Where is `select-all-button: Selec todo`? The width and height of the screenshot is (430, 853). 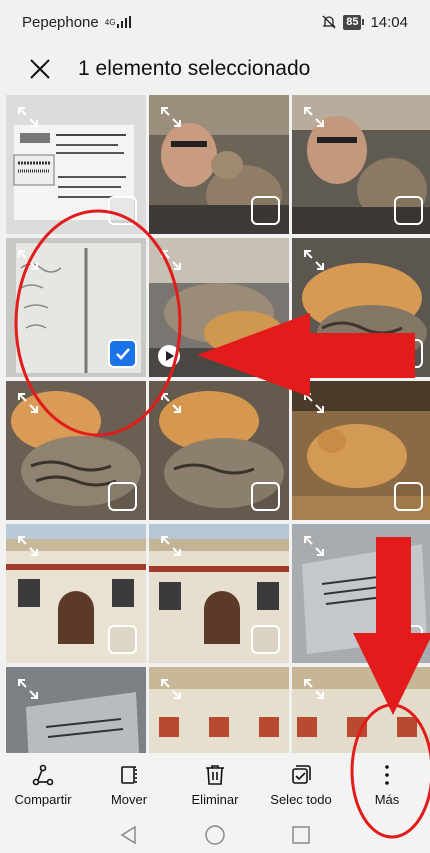 select-all-button: Selec todo is located at coordinates (301, 784).